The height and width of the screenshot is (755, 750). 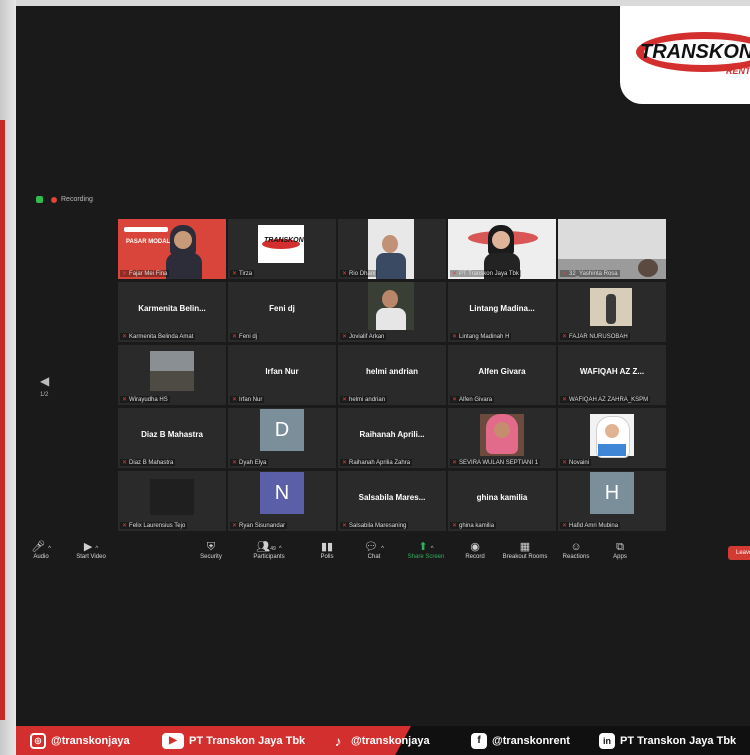 I want to click on avatar: H, so click(x=612, y=493).